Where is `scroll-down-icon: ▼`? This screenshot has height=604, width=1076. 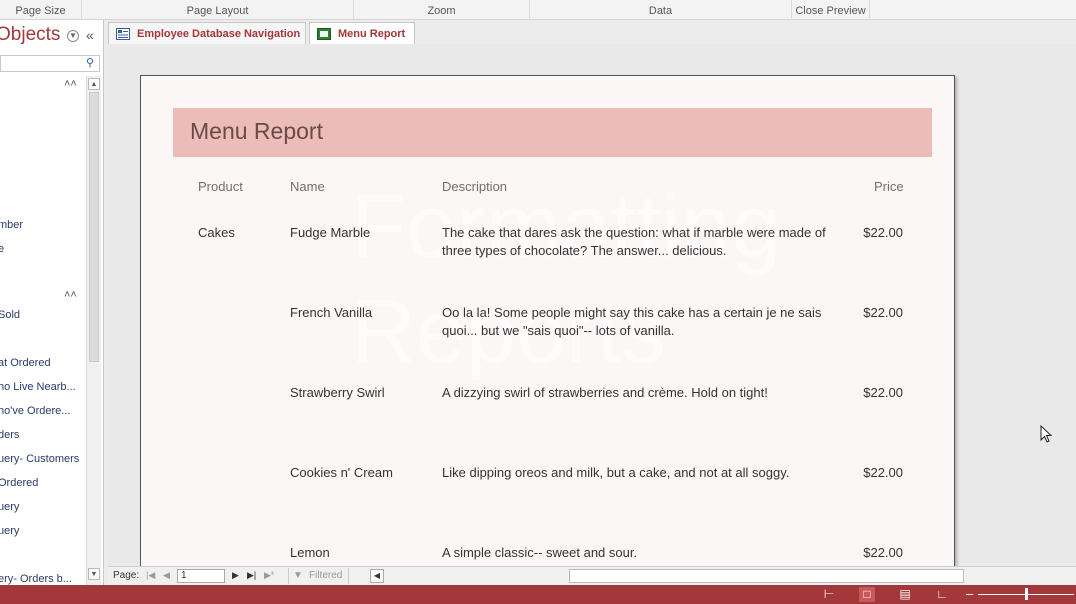 scroll-down-icon: ▼ is located at coordinates (94, 574).